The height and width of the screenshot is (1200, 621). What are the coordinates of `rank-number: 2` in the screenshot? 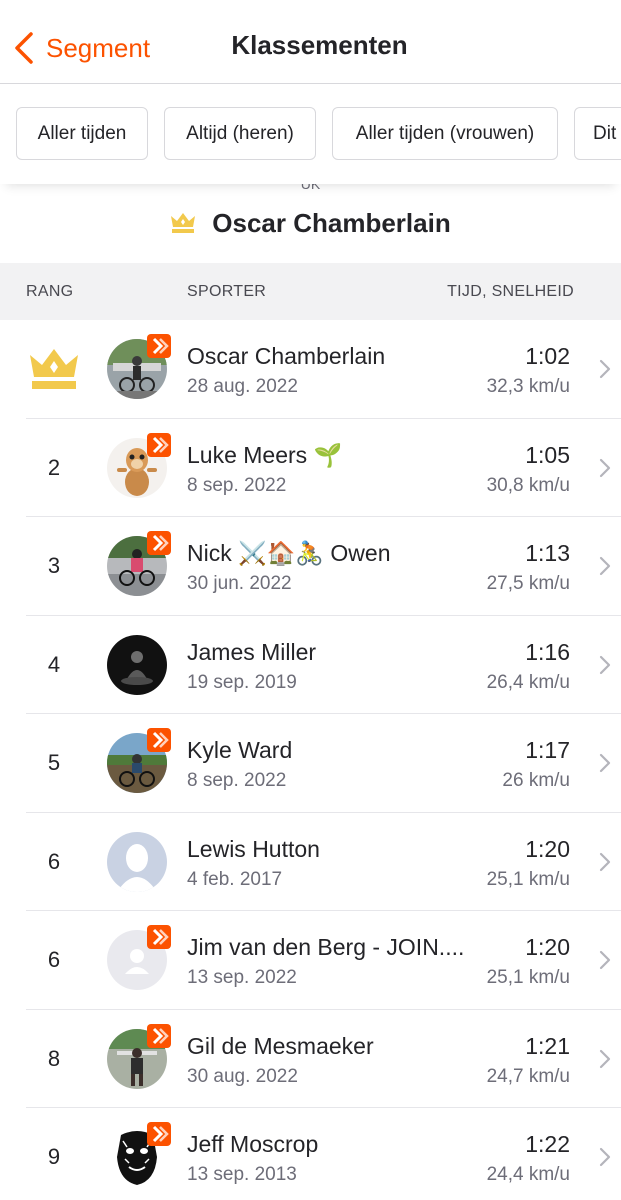 It's located at (54, 467).